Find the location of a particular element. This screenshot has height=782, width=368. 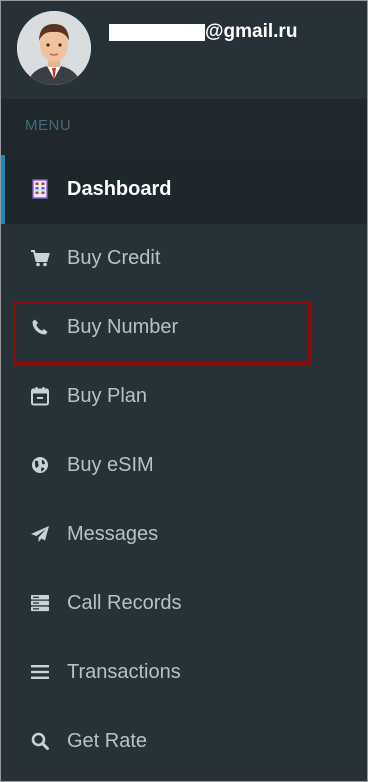

menu-section-label: MENU is located at coordinates (48, 125).